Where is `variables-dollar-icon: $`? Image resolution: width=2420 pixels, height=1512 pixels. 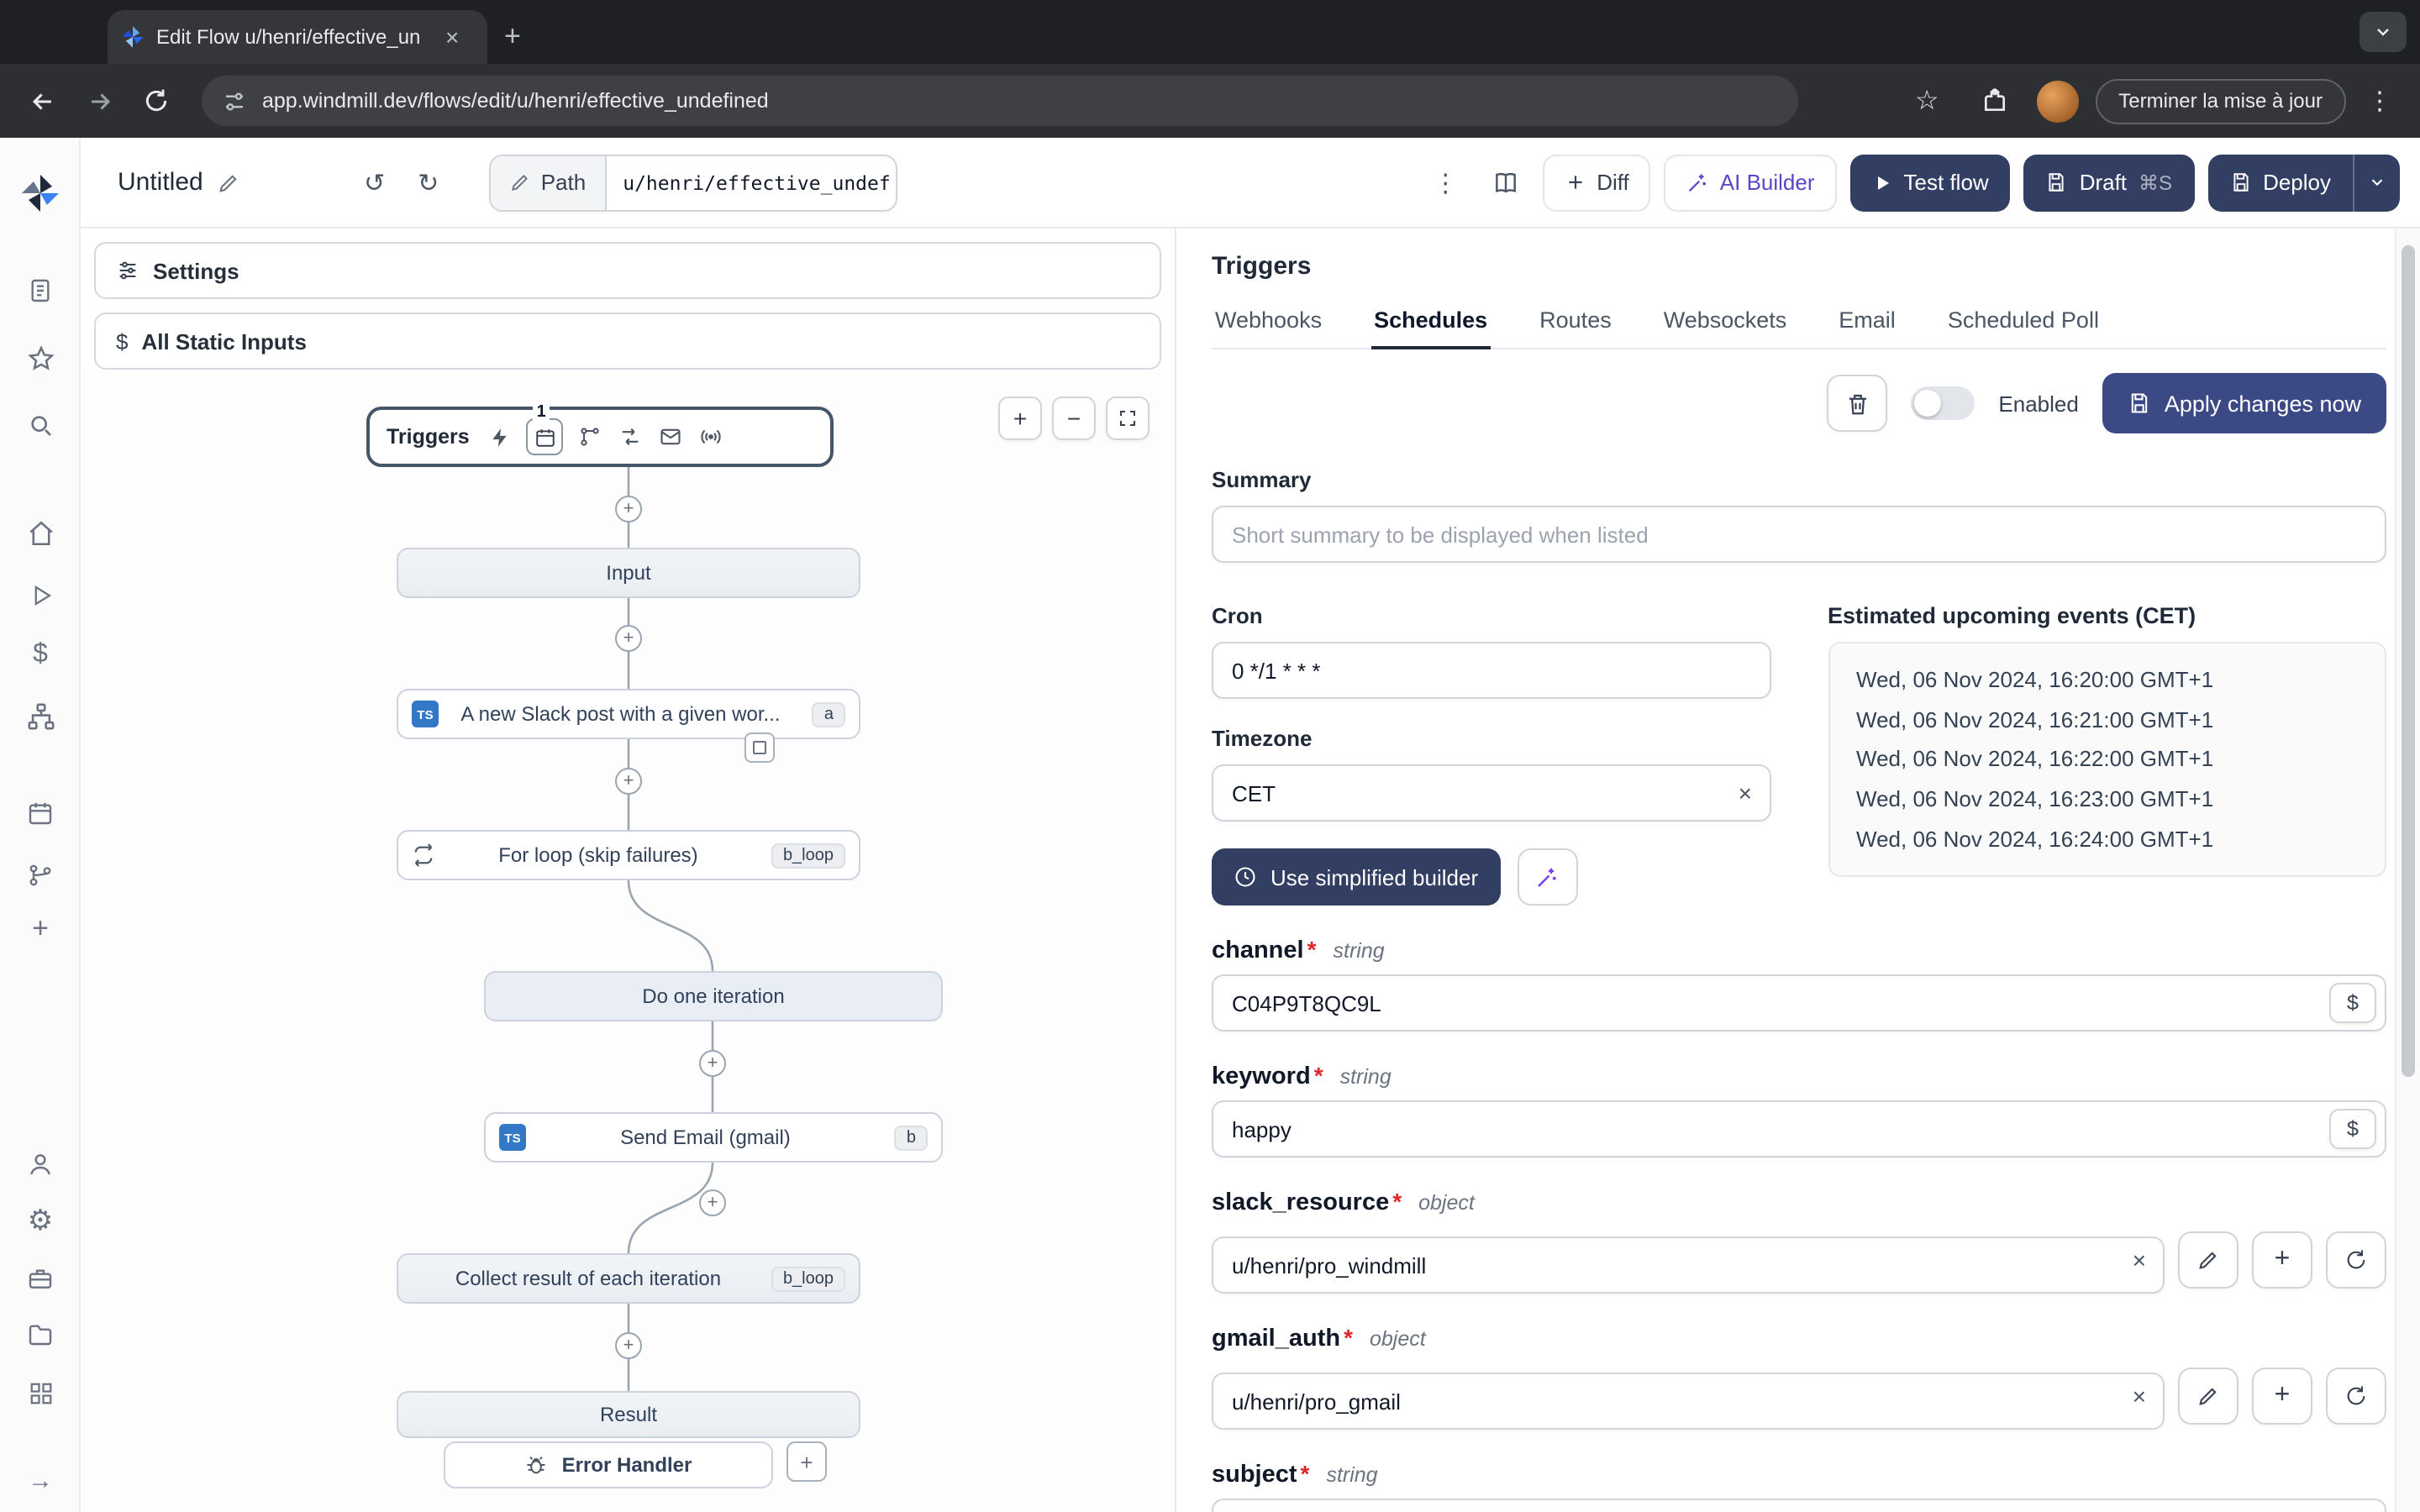 variables-dollar-icon: $ is located at coordinates (40, 655).